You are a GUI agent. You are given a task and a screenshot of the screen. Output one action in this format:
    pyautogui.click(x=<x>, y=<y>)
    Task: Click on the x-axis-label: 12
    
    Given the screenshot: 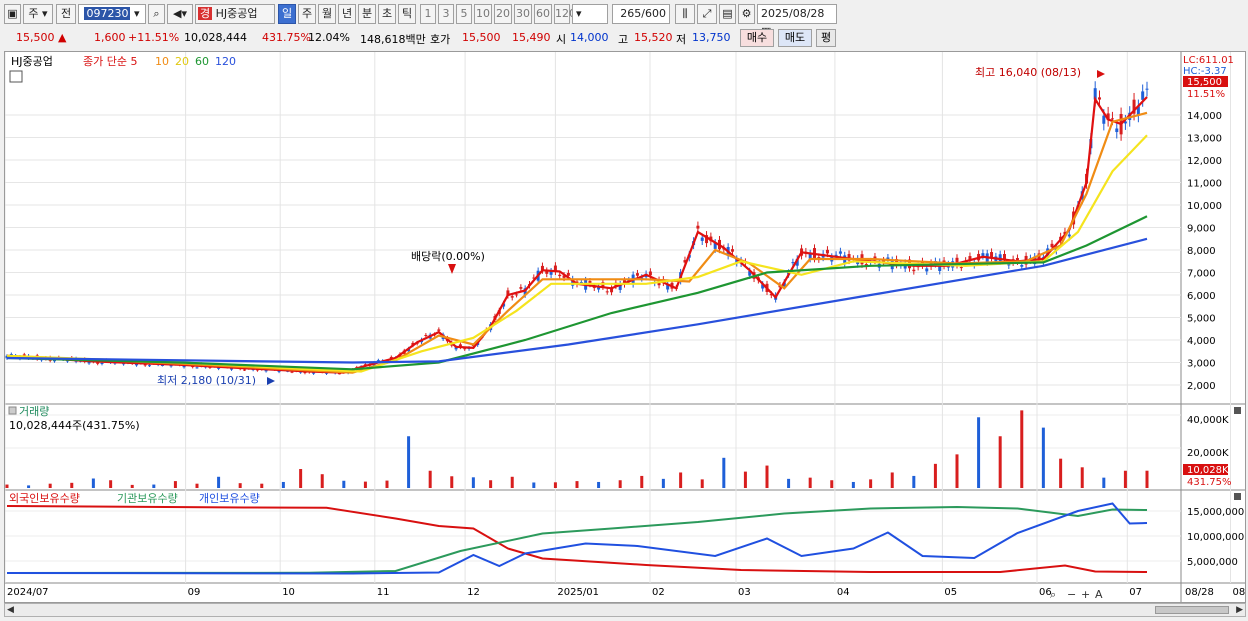 What is the action you would take?
    pyautogui.click(x=473, y=592)
    